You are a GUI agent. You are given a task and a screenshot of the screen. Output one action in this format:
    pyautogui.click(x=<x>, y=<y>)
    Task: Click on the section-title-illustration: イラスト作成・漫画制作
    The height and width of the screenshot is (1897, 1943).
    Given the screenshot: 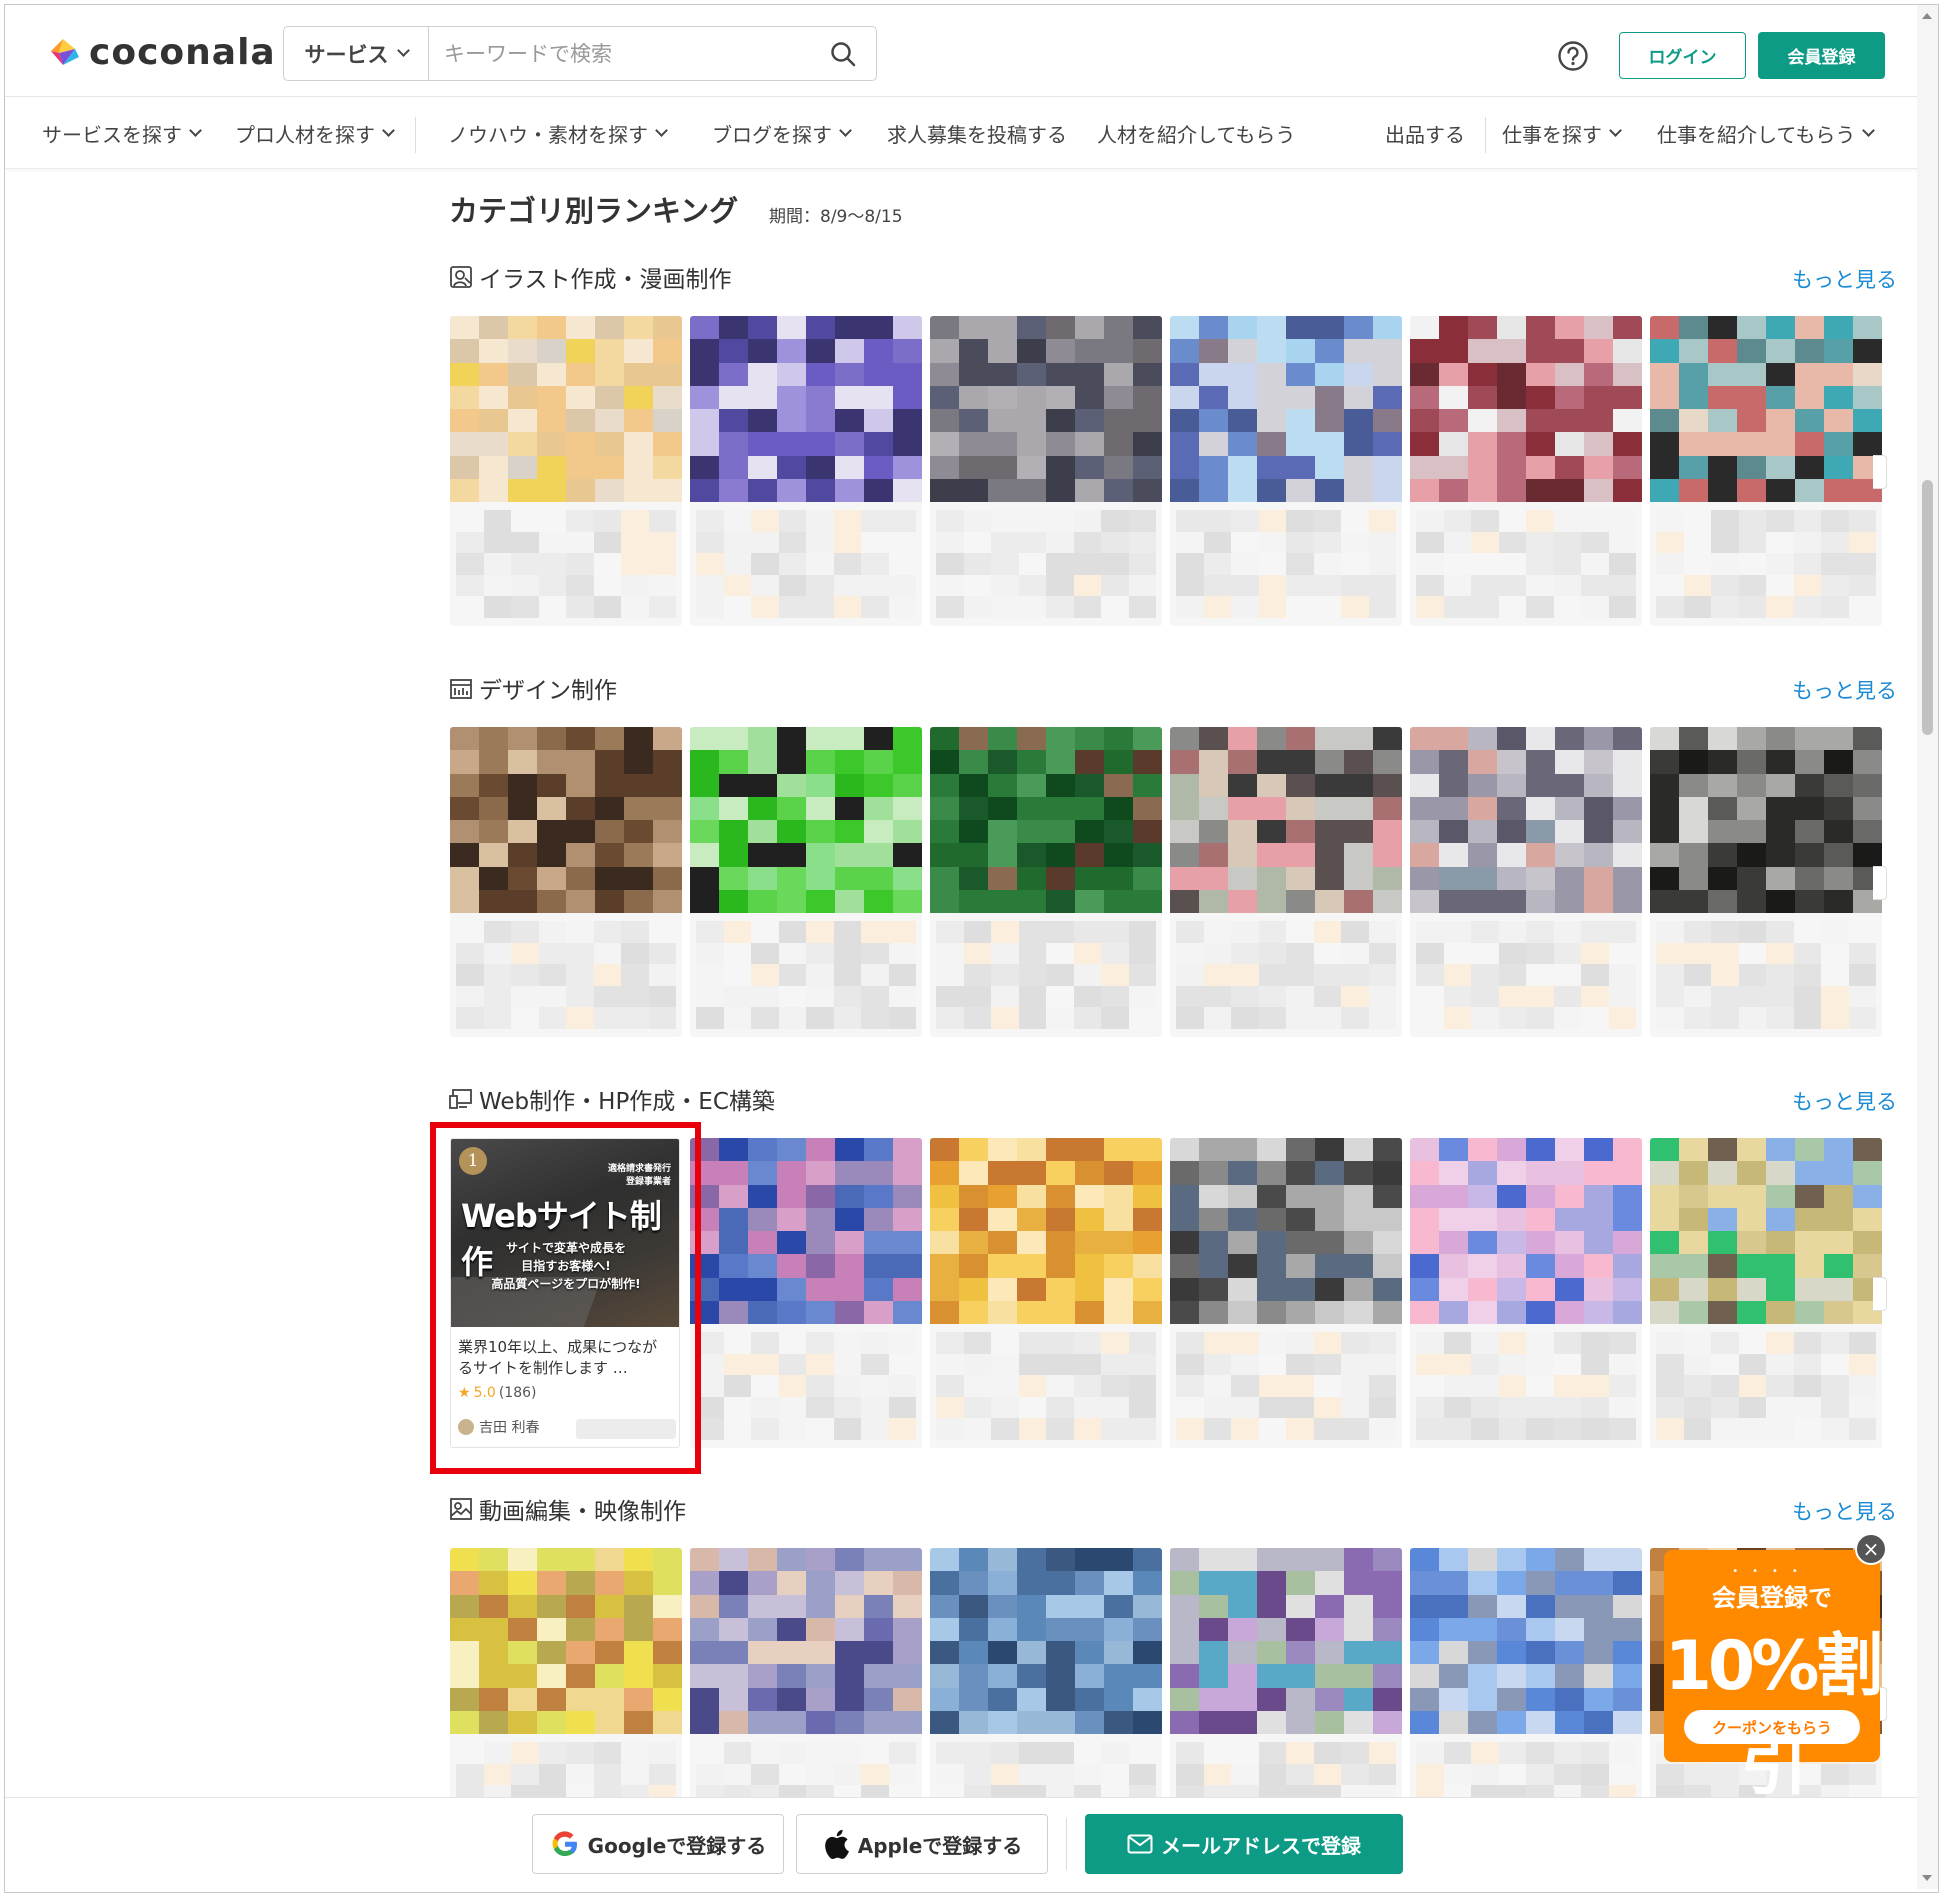 What is the action you would take?
    pyautogui.click(x=590, y=277)
    